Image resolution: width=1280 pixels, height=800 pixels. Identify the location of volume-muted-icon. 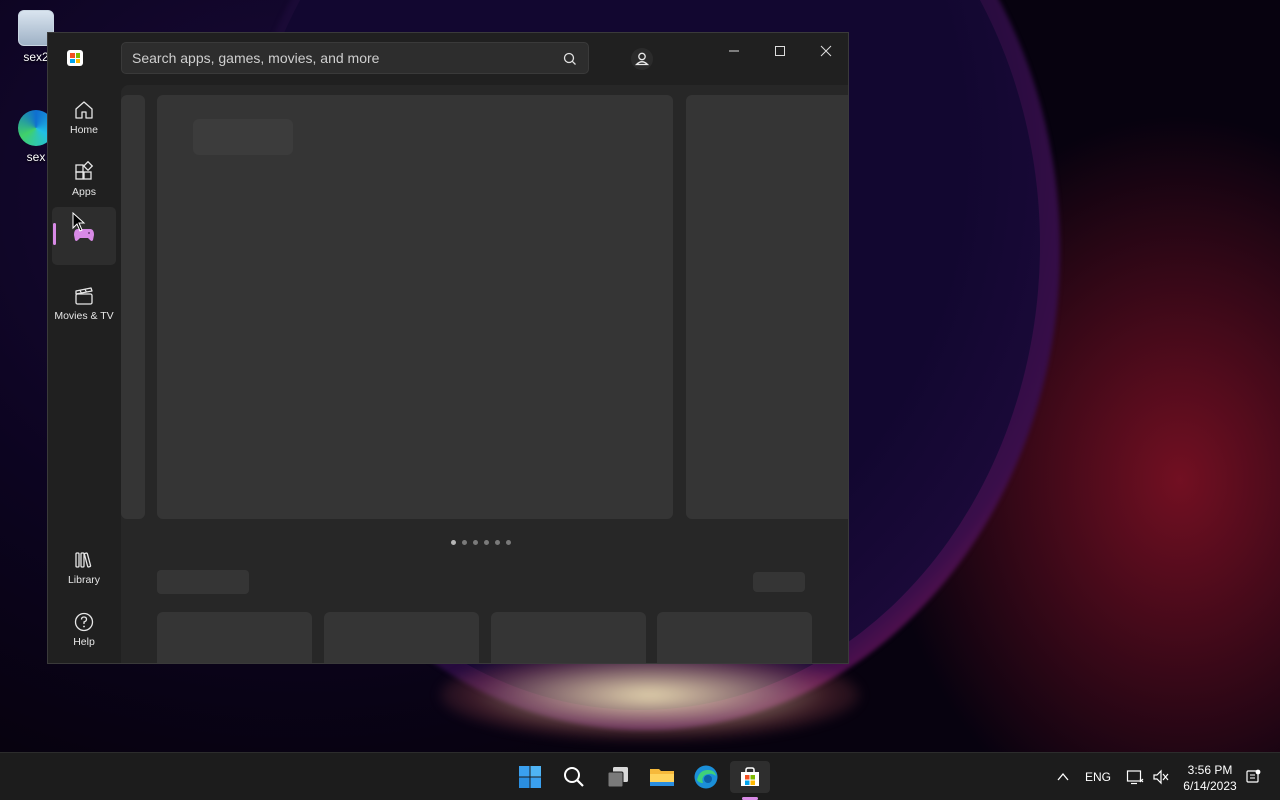
(1161, 777).